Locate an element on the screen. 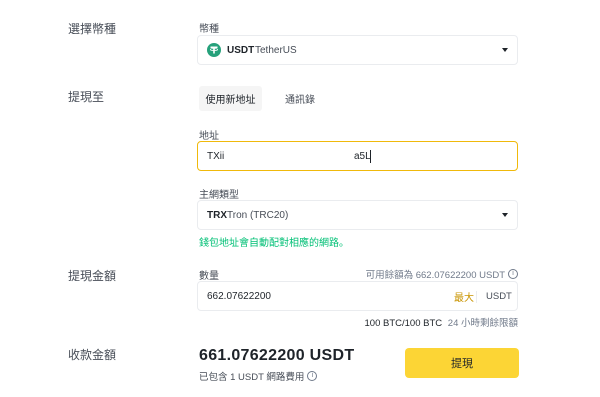 This screenshot has width=600, height=397. receive-amount: 661.07622200 USDT is located at coordinates (277, 355).